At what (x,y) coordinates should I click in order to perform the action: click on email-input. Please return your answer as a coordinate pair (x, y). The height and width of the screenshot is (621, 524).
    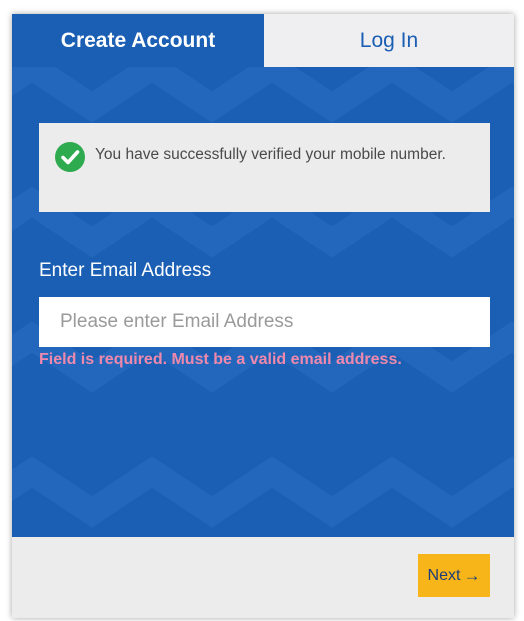
    Looking at the image, I should click on (264, 322).